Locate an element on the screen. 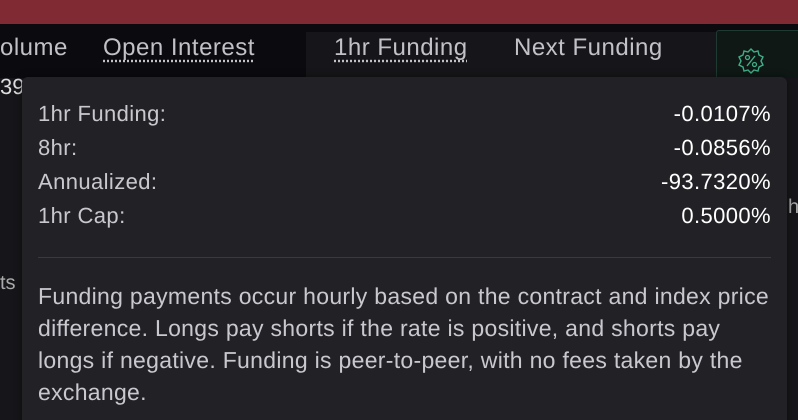  rate-label: 1hr Funding: is located at coordinates (102, 114).